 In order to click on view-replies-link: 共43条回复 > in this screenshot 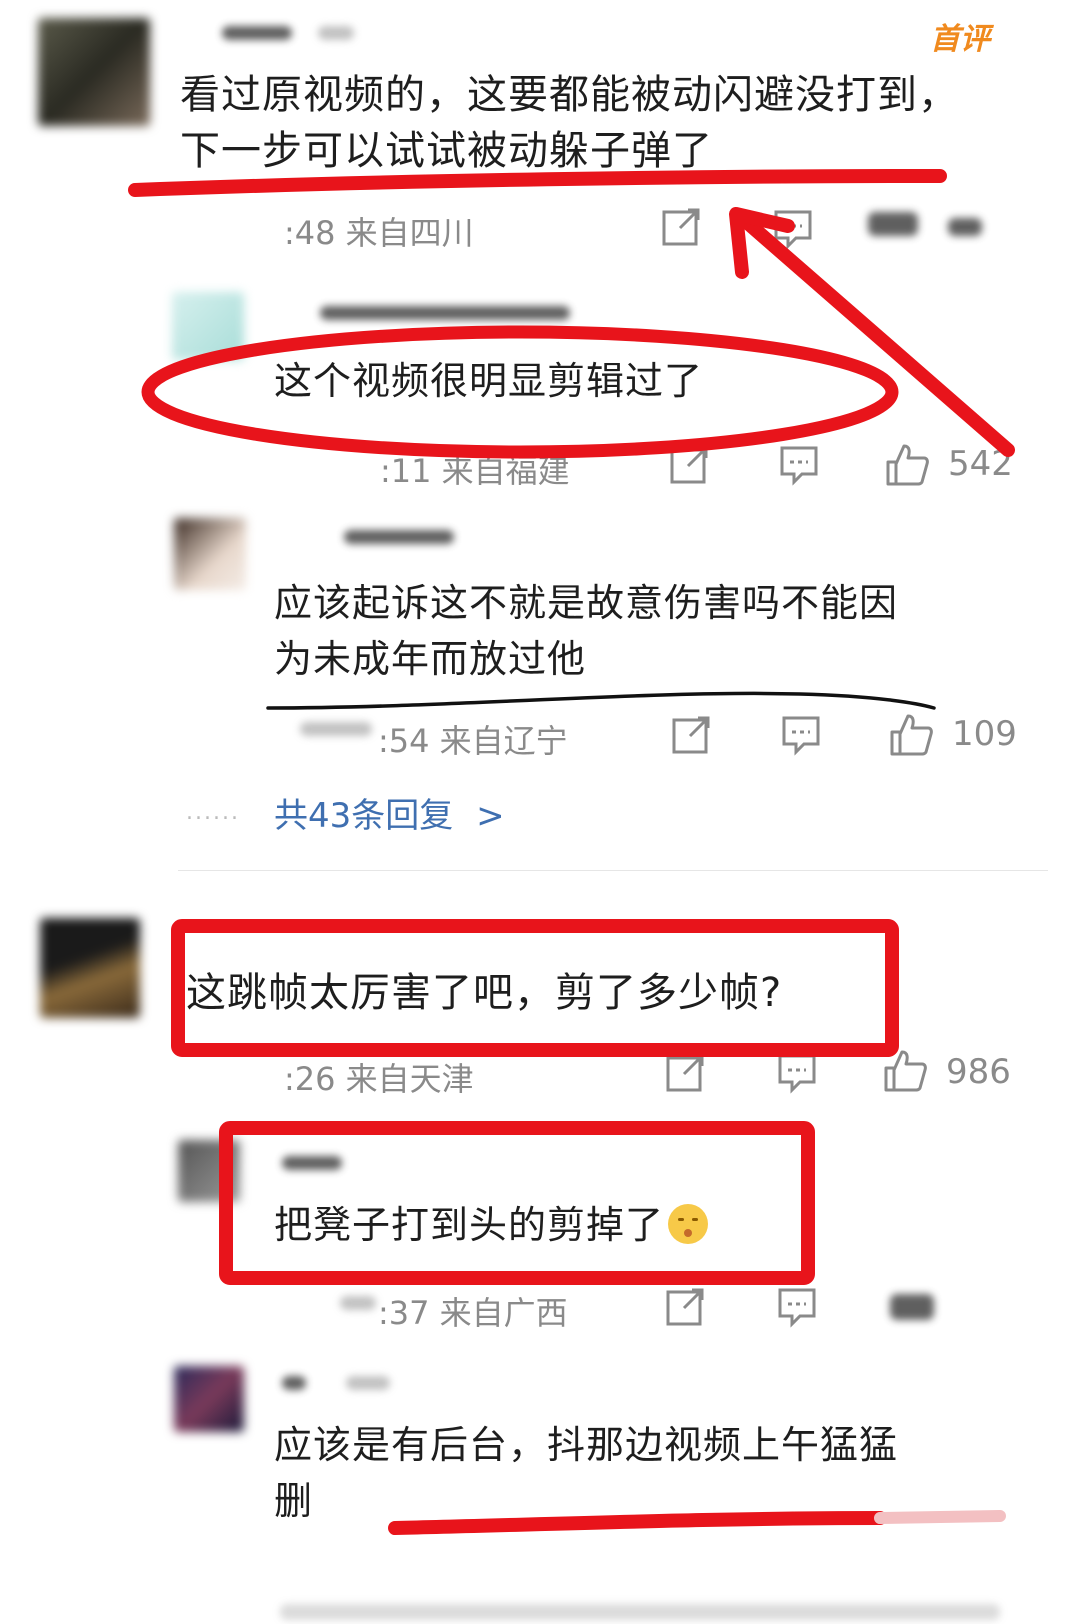, I will do `click(389, 812)`.